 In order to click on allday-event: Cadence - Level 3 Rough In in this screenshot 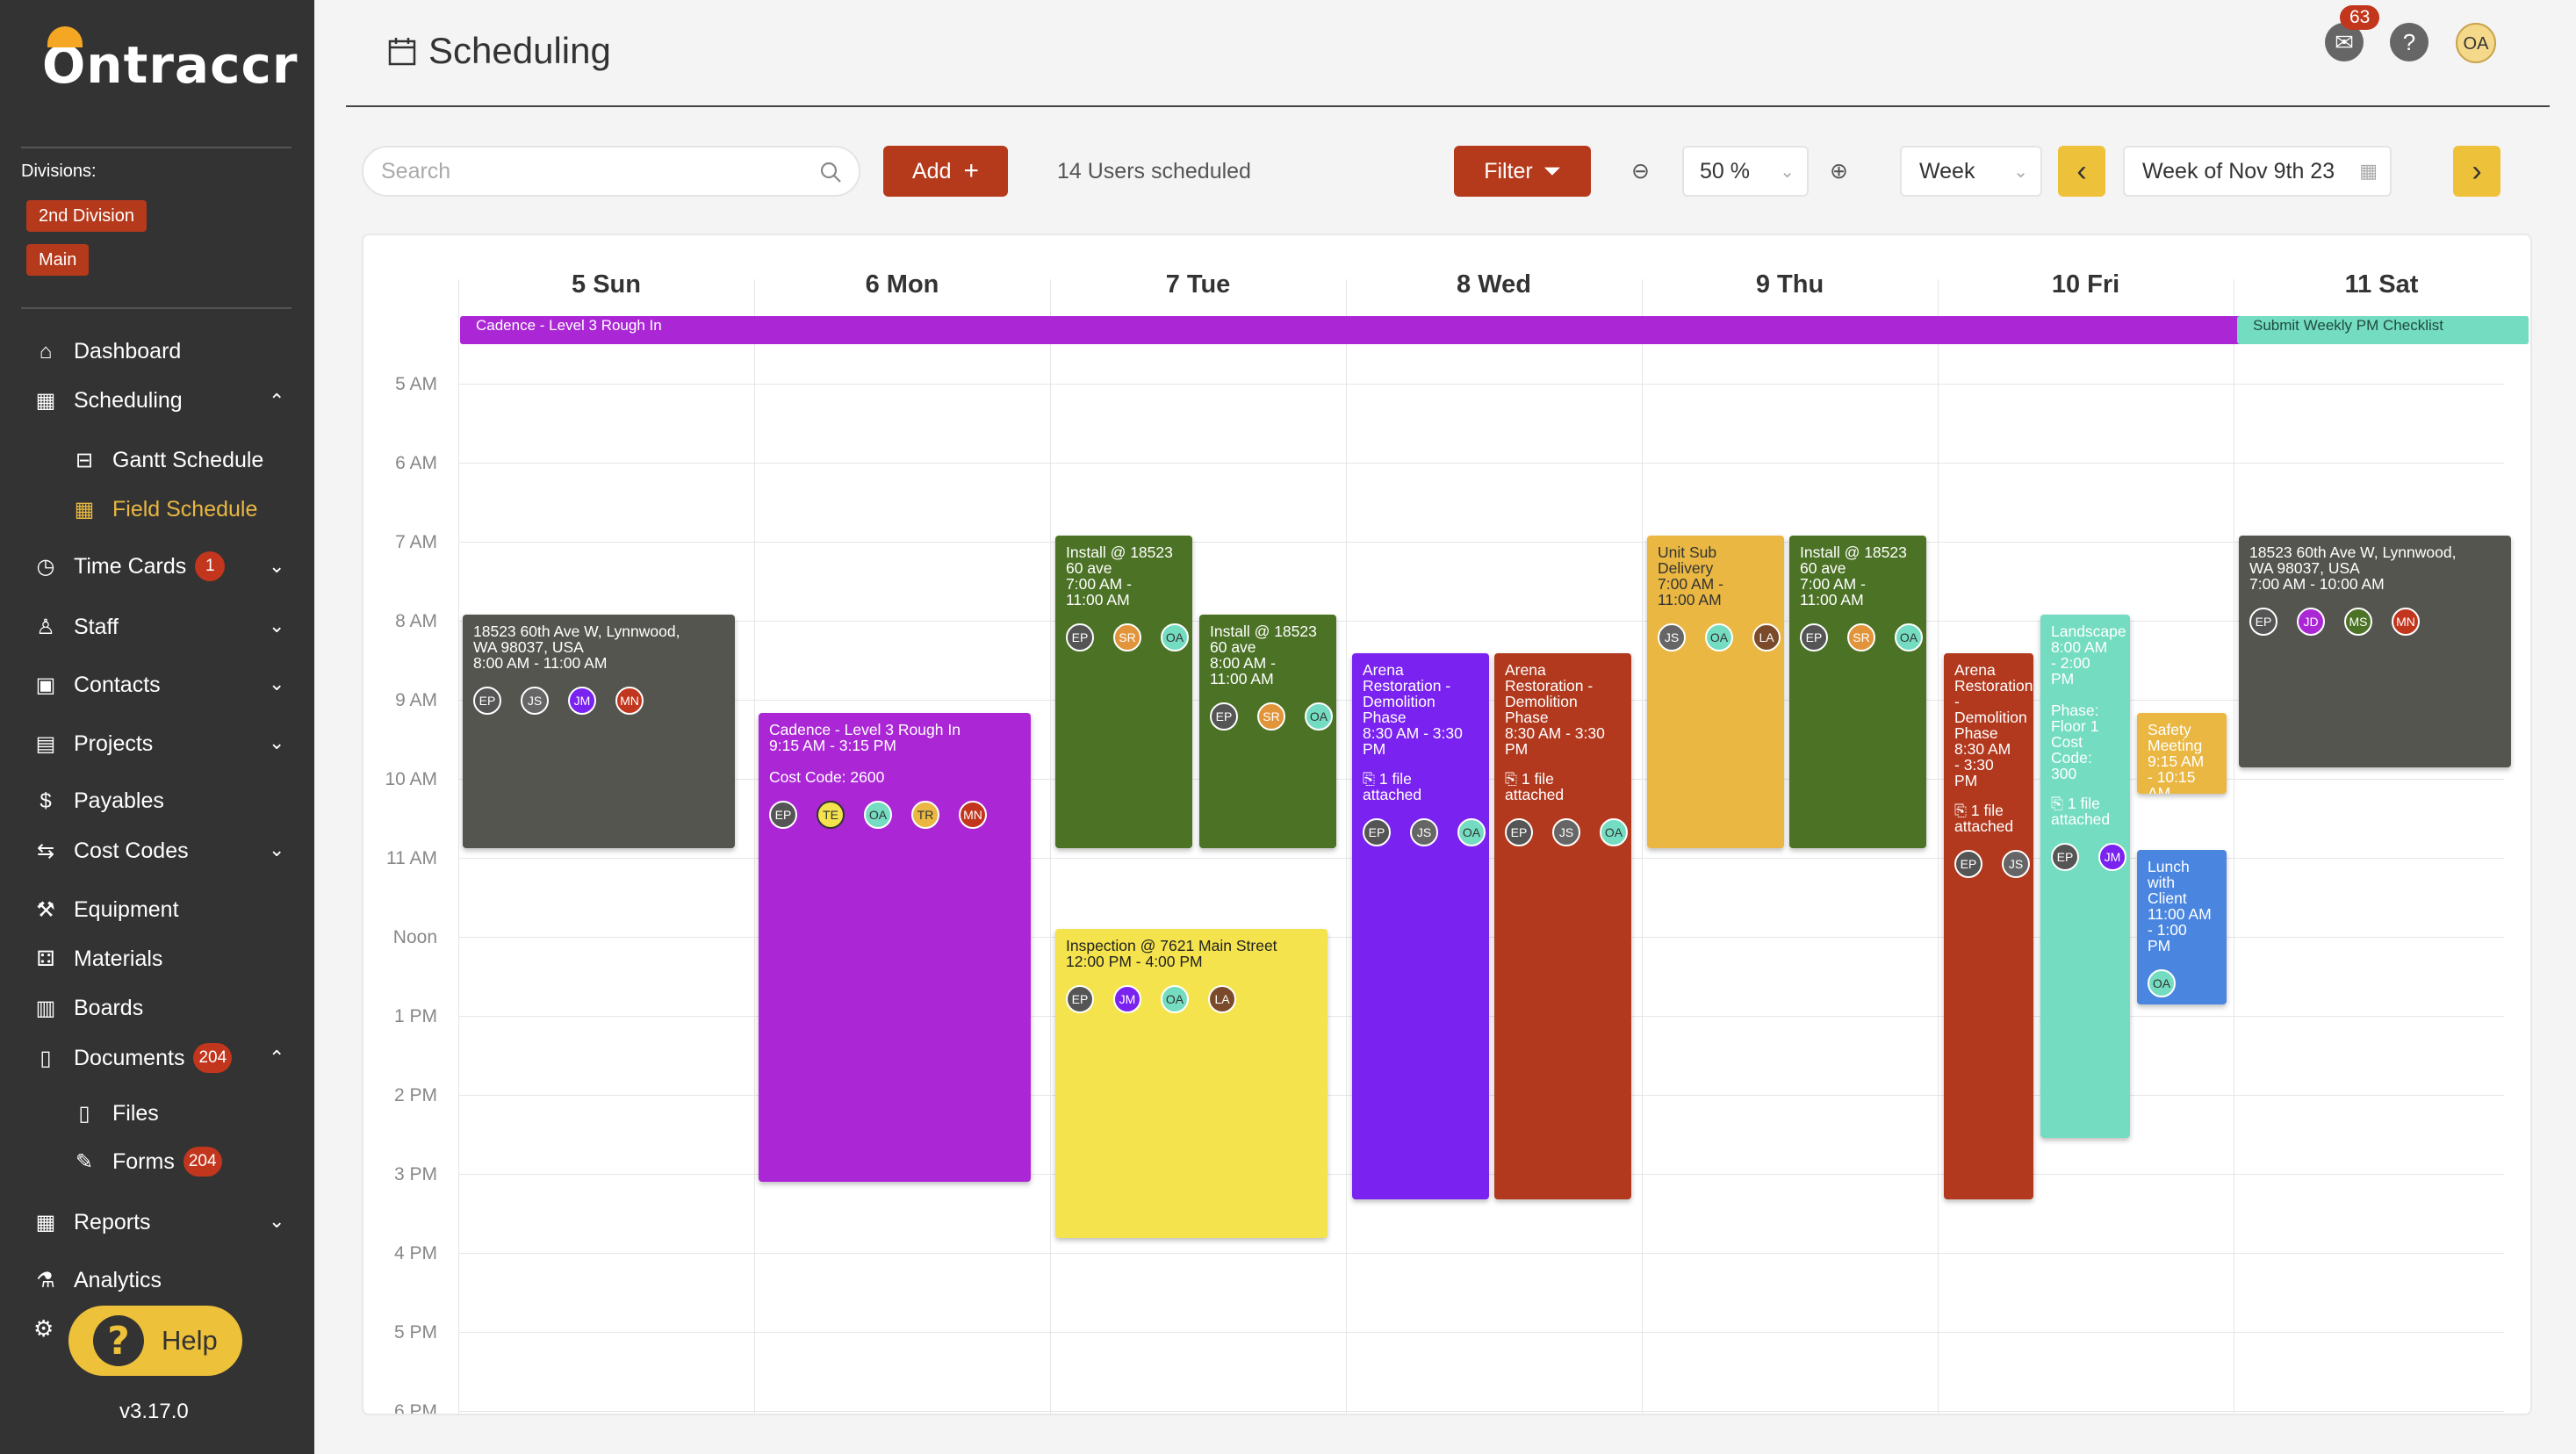, I will do `click(1494, 330)`.